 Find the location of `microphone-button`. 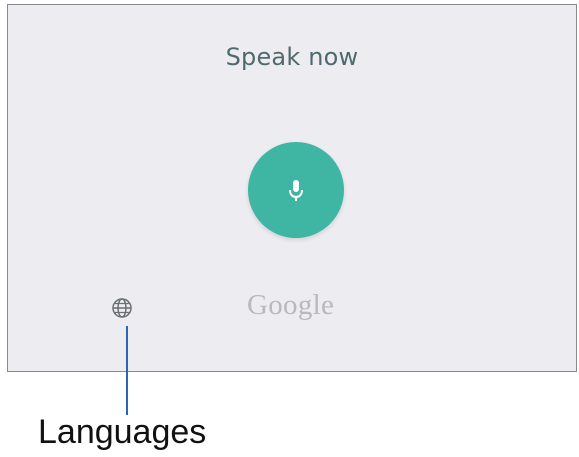

microphone-button is located at coordinates (296, 190).